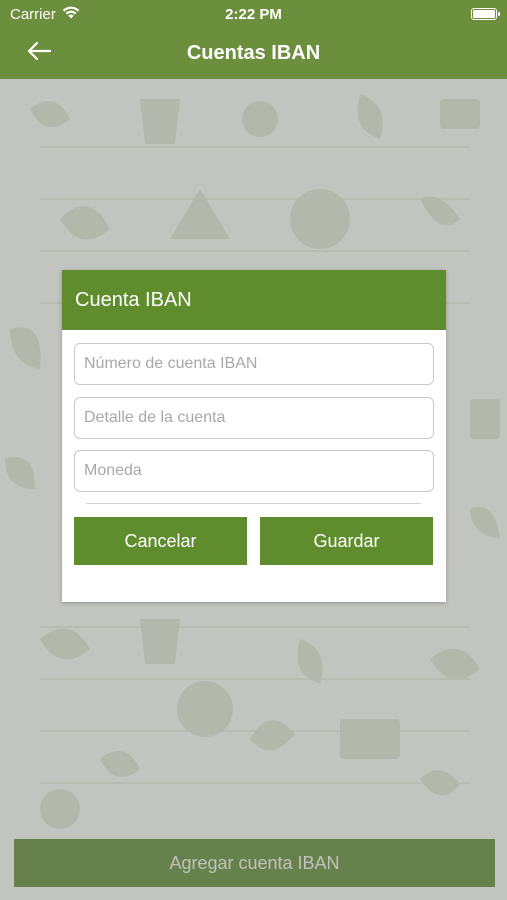 The height and width of the screenshot is (900, 507). I want to click on wifi-icon, so click(71, 14).